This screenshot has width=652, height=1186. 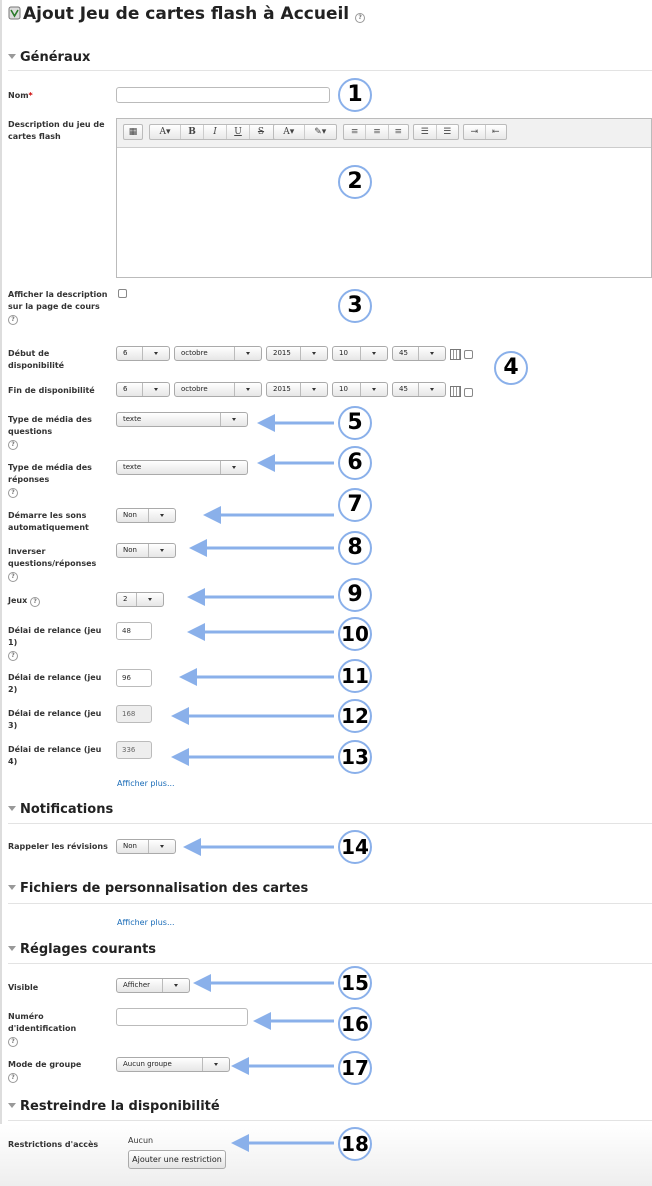 What do you see at coordinates (355, 716) in the screenshot?
I see `callout-12: 12` at bounding box center [355, 716].